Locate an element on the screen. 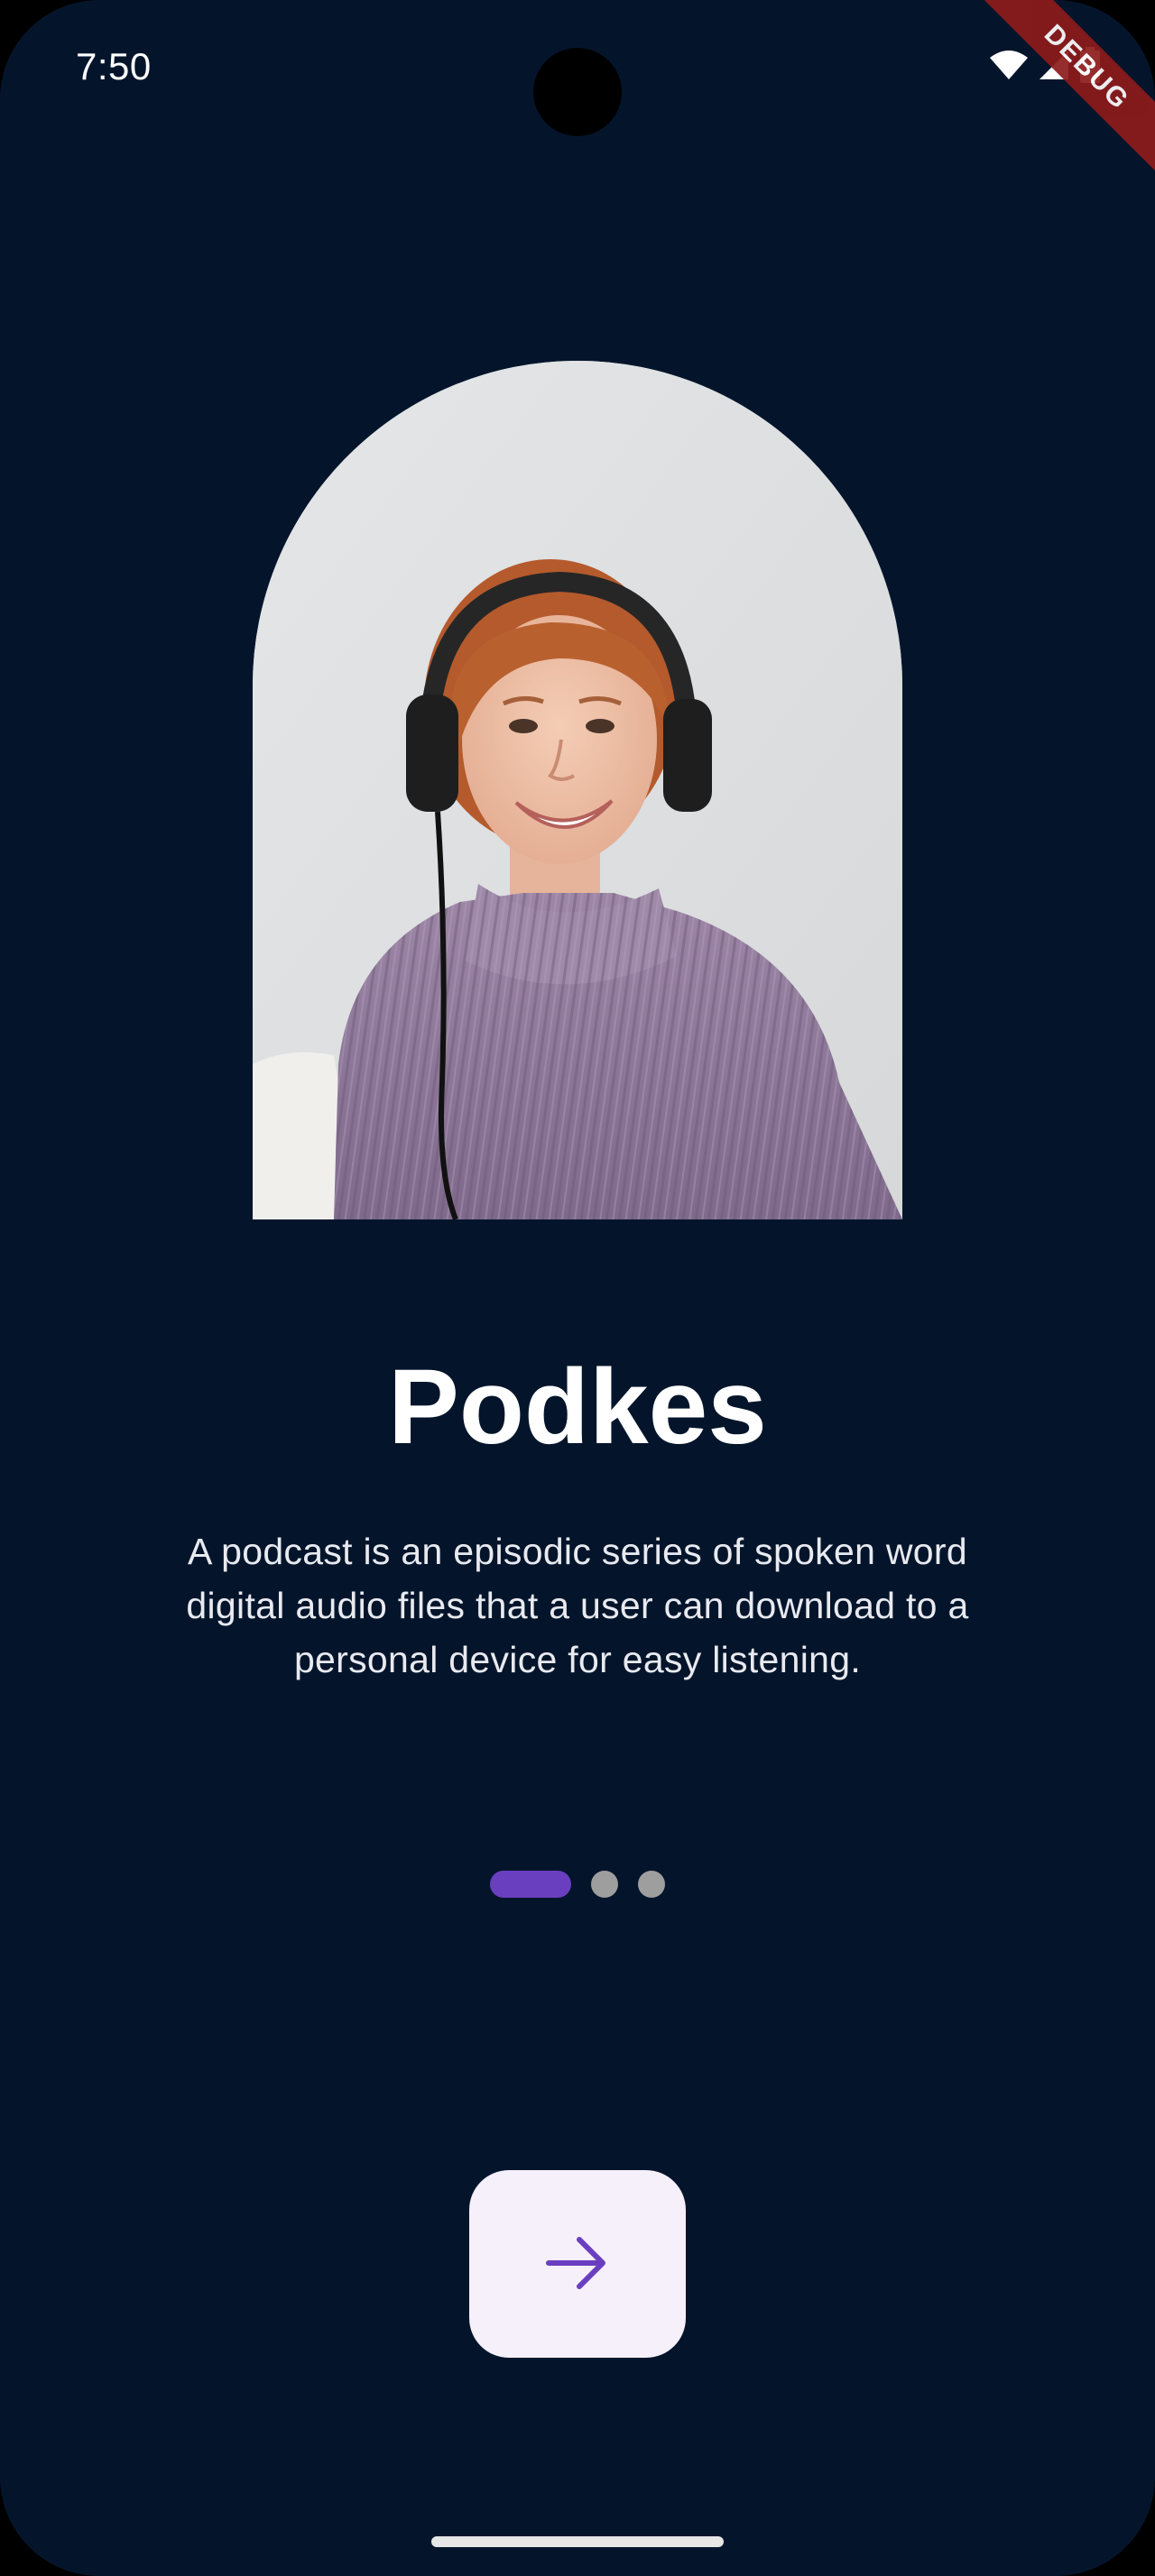 The height and width of the screenshot is (2576, 1155). home-indicator is located at coordinates (577, 2541).